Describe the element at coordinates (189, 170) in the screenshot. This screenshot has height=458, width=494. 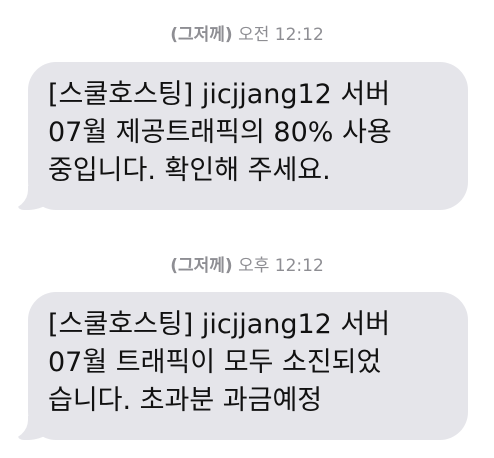
I see `message-line: 중입니다. 확인해 주세요.` at that location.